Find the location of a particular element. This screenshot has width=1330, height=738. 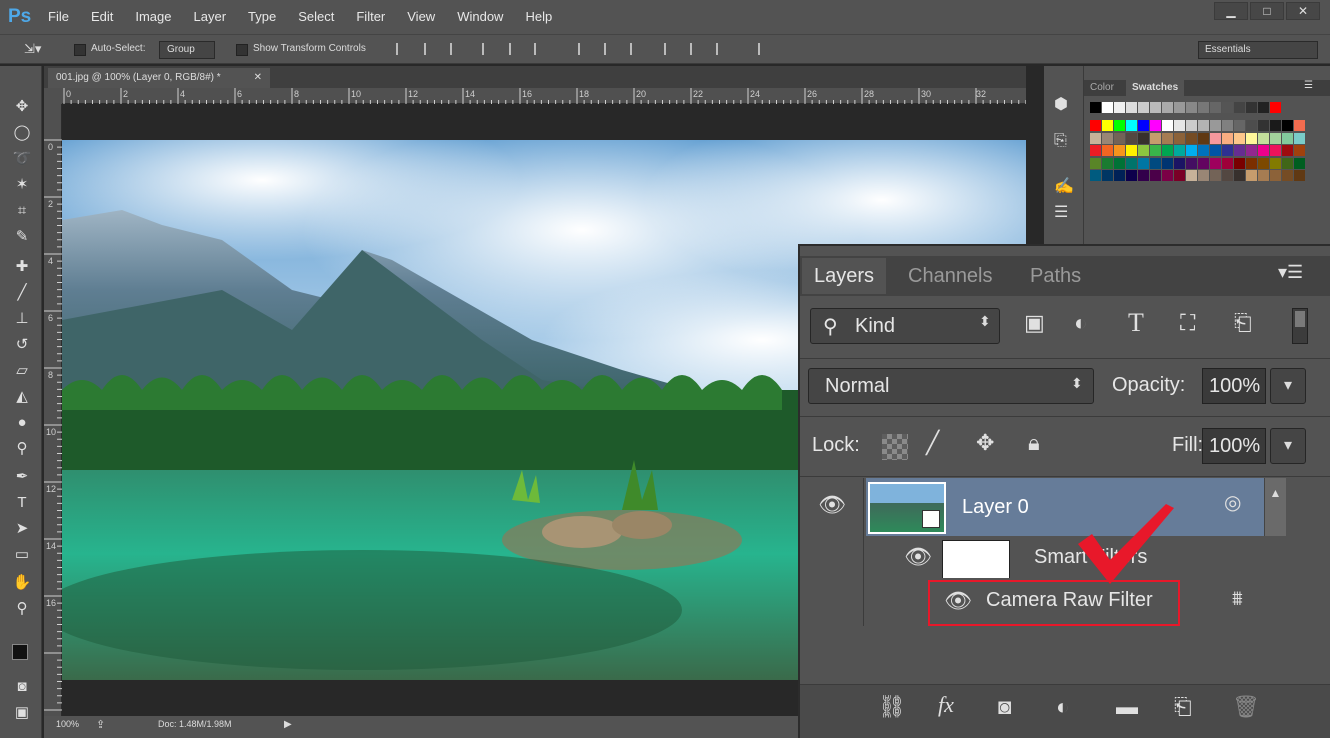

align-right-icon is located at coordinates (540, 49).